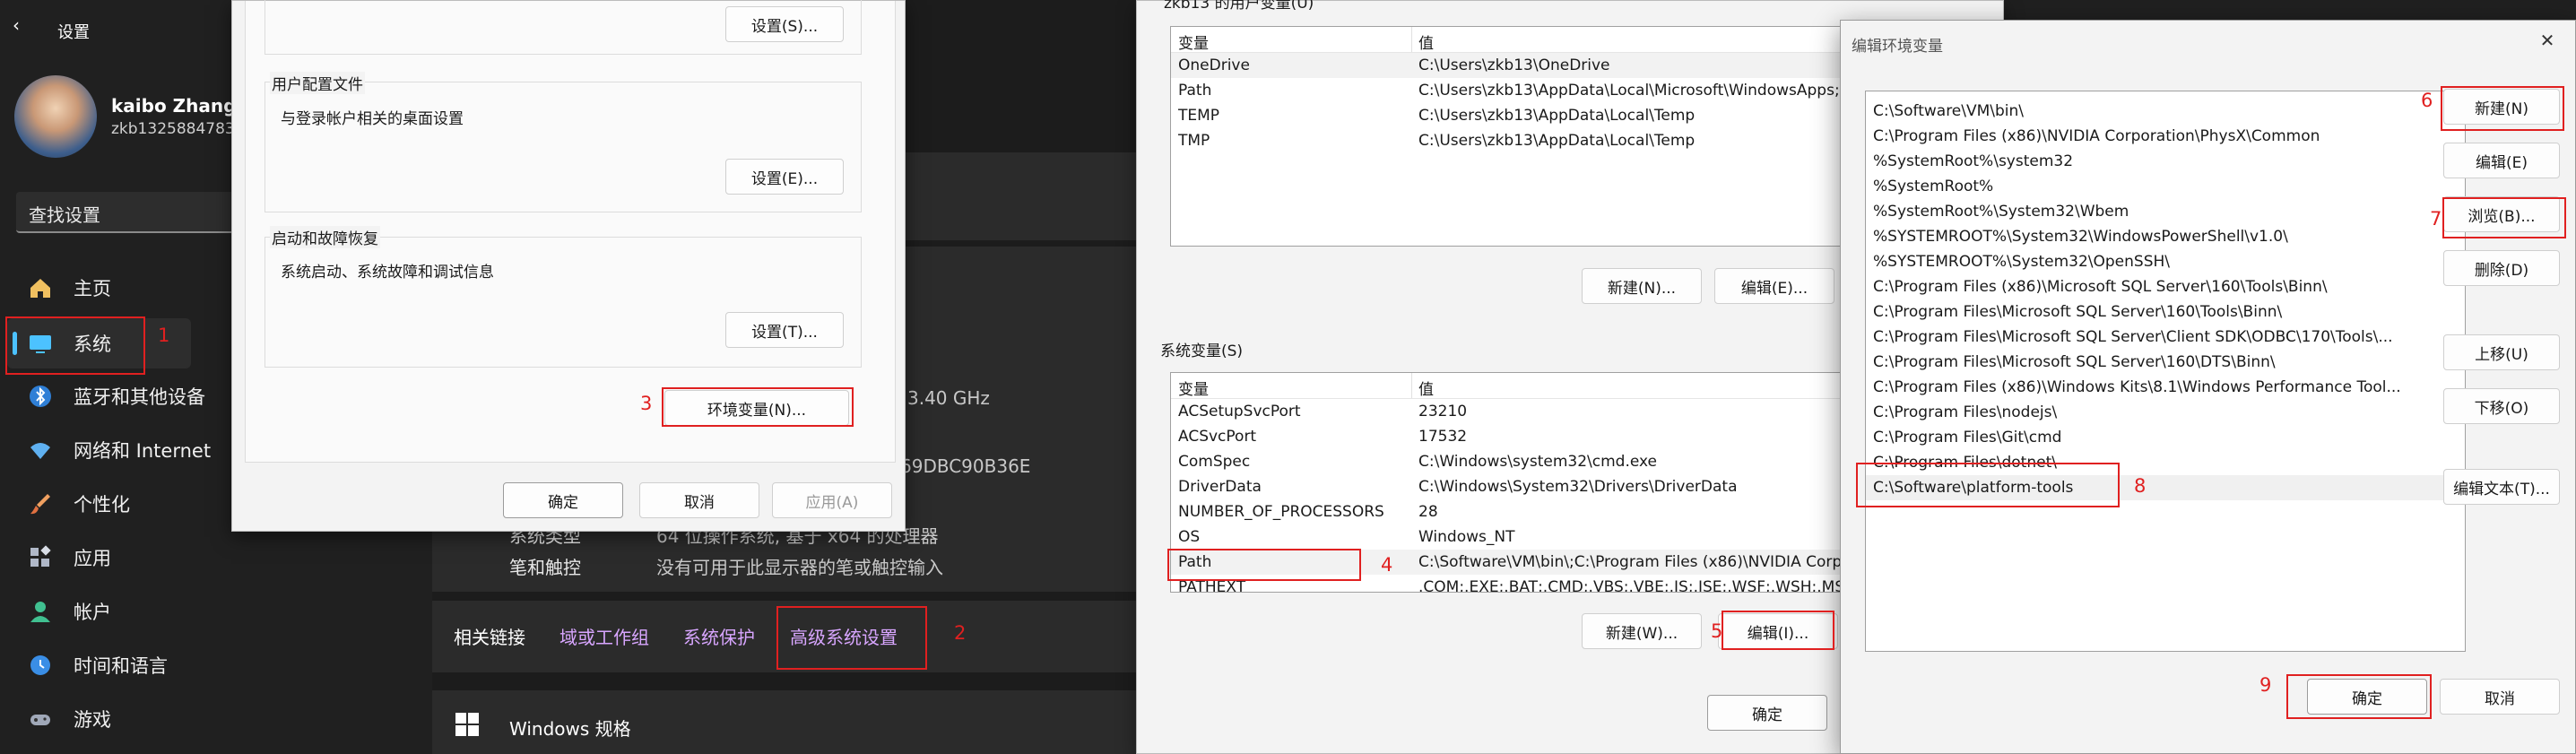 The width and height of the screenshot is (2576, 754). What do you see at coordinates (69, 558) in the screenshot?
I see `nav-item-apps: 应用` at bounding box center [69, 558].